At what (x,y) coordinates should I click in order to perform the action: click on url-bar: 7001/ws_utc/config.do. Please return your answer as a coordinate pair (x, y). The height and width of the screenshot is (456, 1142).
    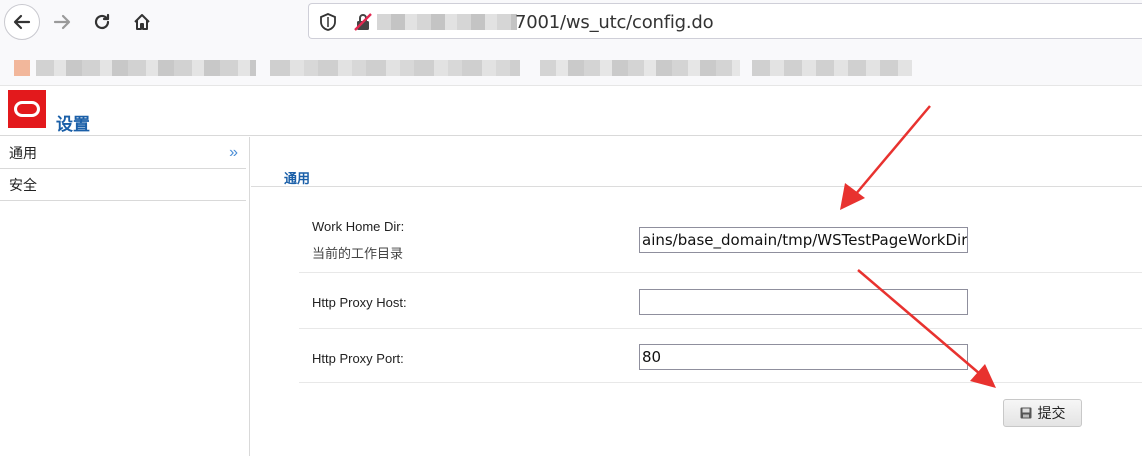
    Looking at the image, I should click on (725, 21).